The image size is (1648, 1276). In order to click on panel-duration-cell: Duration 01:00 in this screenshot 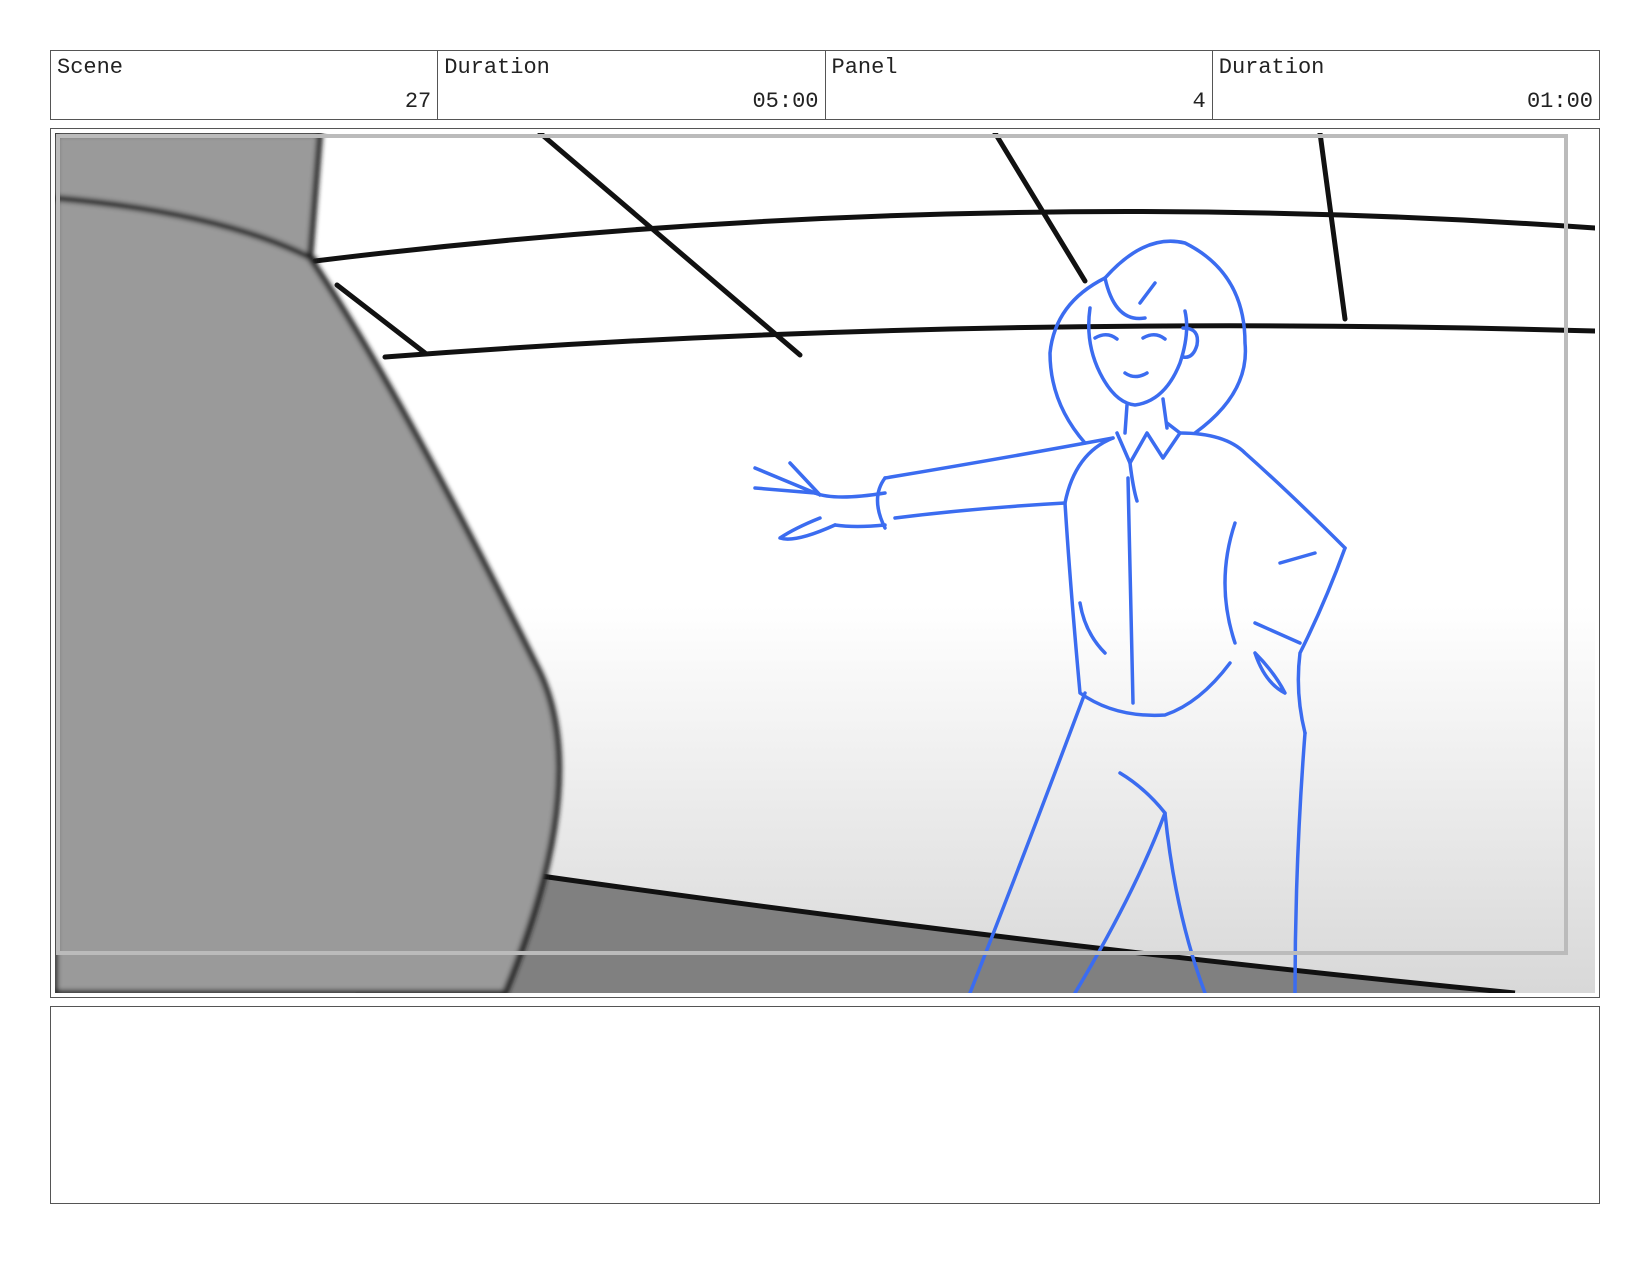, I will do `click(1406, 85)`.